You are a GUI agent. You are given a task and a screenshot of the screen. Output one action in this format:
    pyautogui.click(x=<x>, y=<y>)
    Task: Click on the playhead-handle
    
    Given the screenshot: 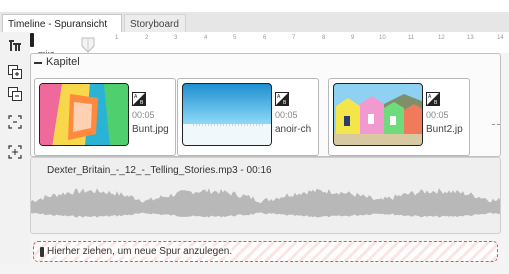 What is the action you would take?
    pyautogui.click(x=32, y=40)
    